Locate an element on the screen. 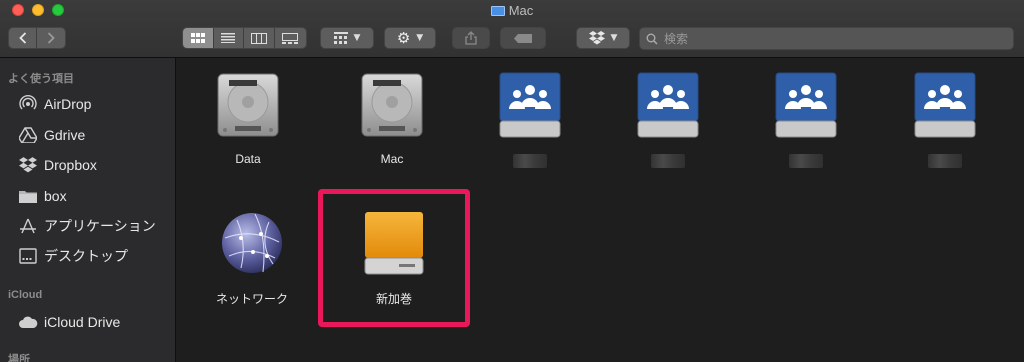  volume-label: Data is located at coordinates (248, 159).